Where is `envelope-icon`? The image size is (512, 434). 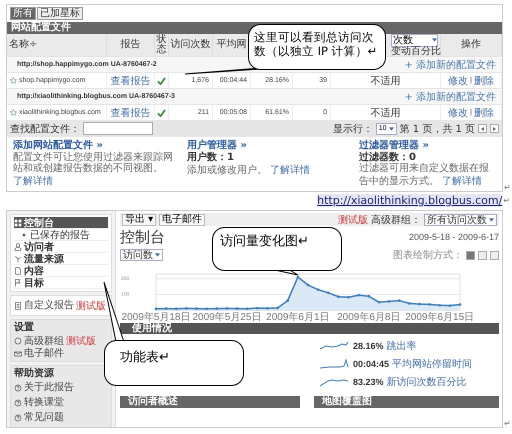
envelope-icon is located at coordinates (18, 354).